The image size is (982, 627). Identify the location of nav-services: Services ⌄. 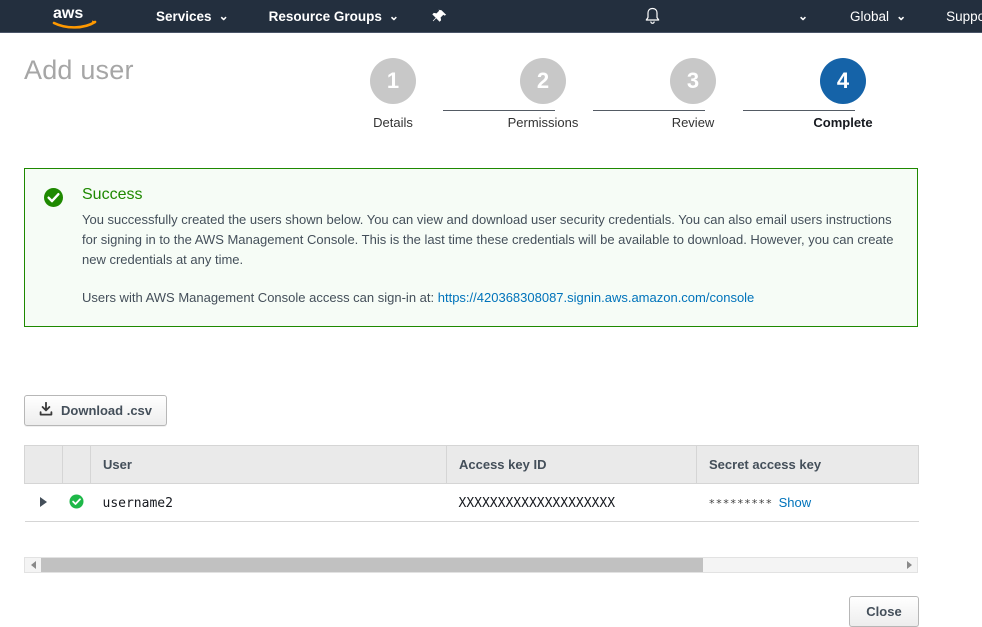
(192, 16).